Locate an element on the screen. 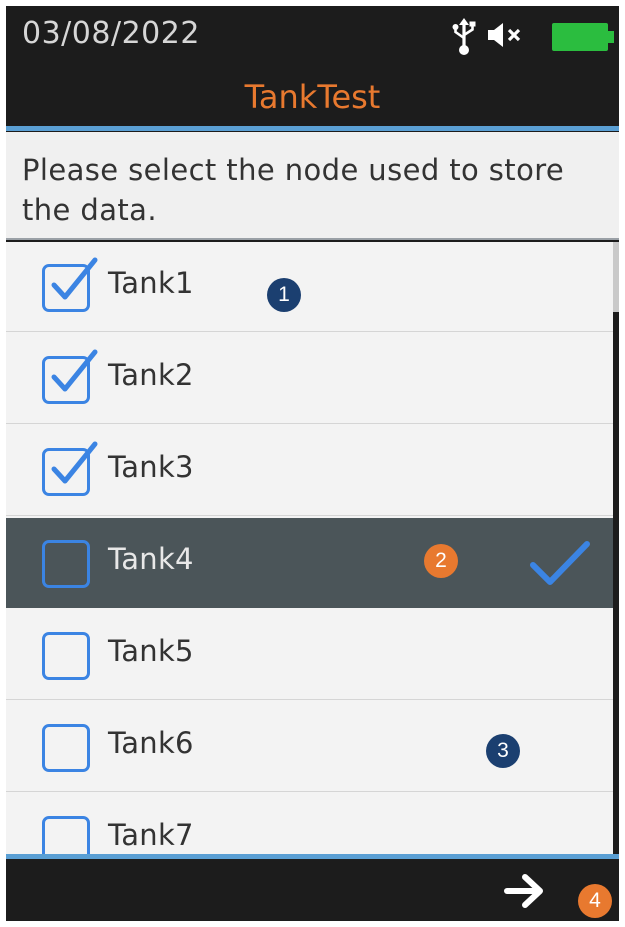  callout-marker: 3 is located at coordinates (503, 751).